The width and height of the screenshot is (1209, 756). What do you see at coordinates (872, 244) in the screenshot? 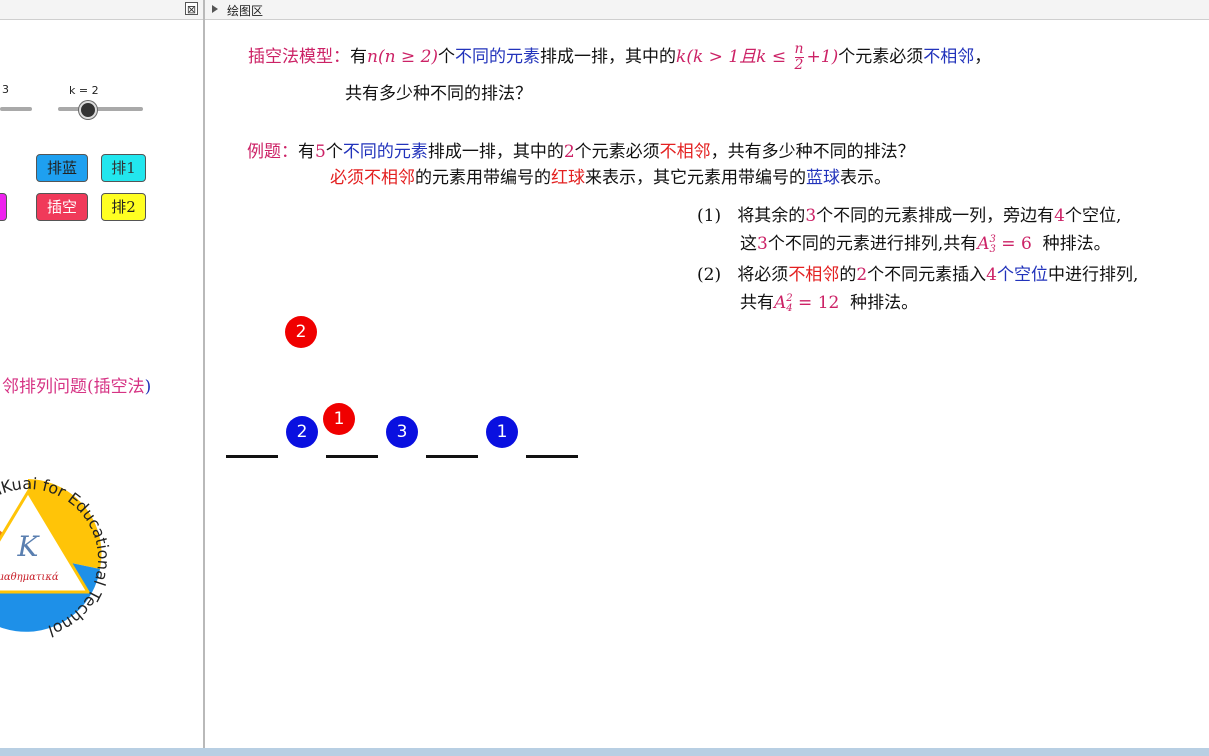
I see `step-1-l2-b: 个不同的元素进行排列,共有` at bounding box center [872, 244].